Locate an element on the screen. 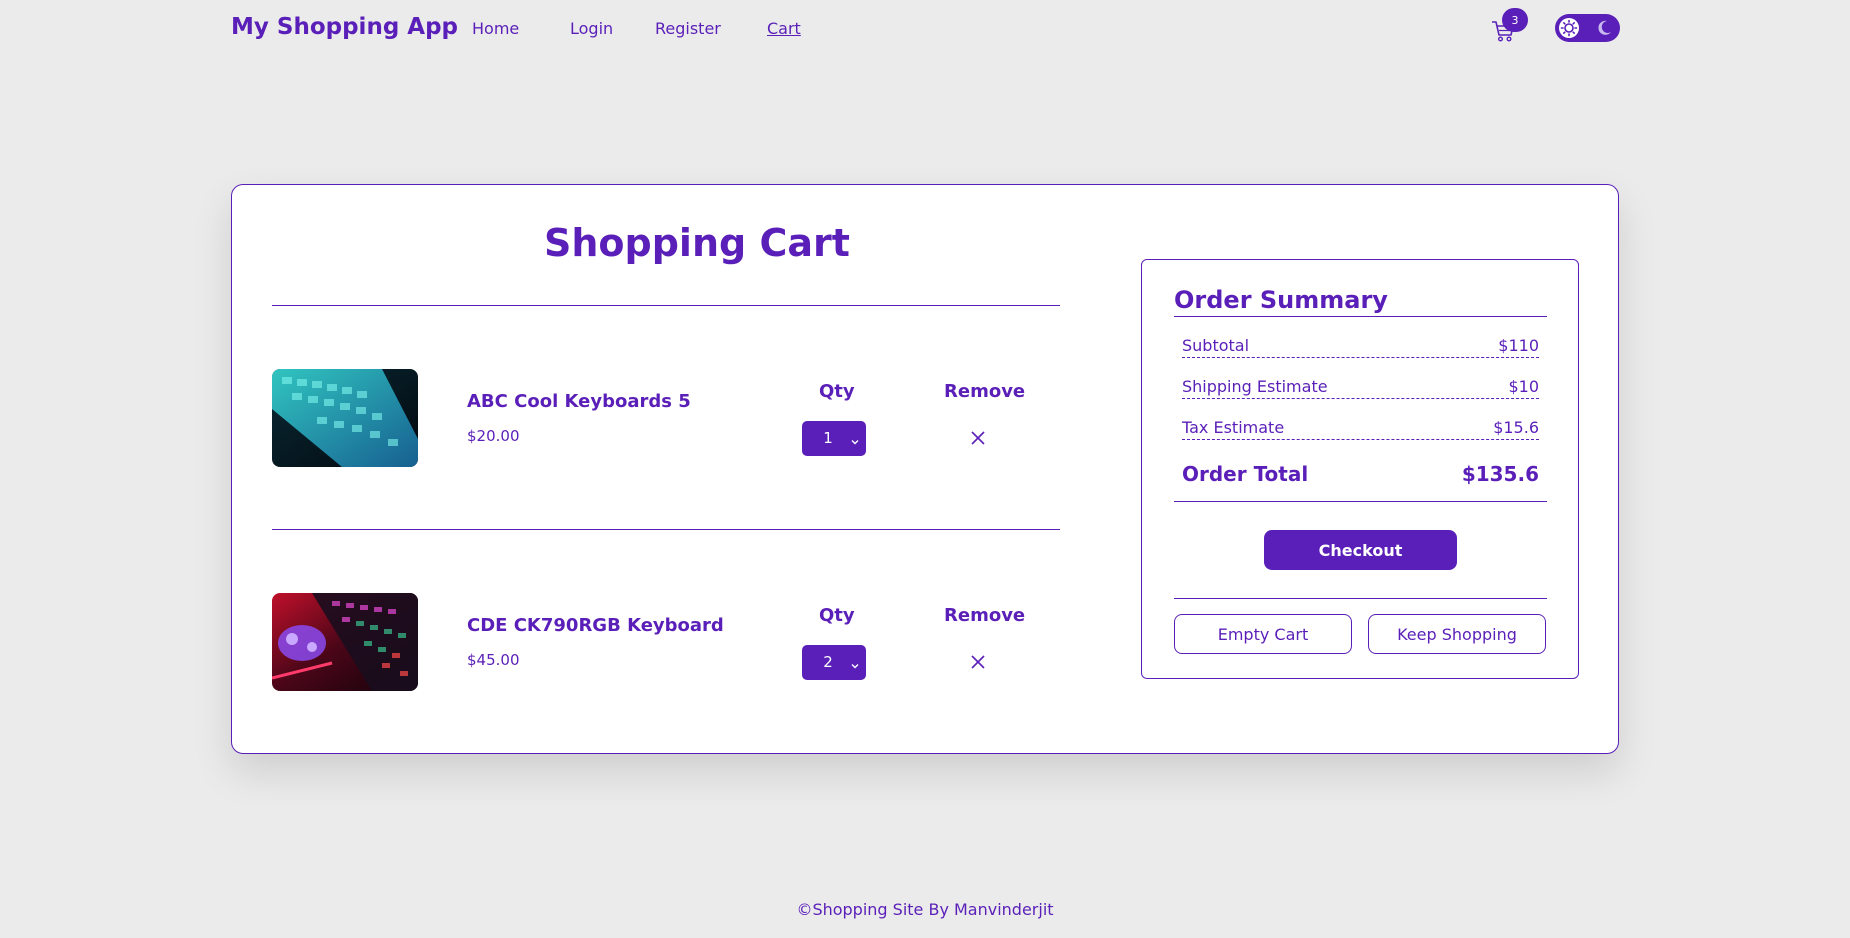  subtotal-value: $110 is located at coordinates (1518, 345).